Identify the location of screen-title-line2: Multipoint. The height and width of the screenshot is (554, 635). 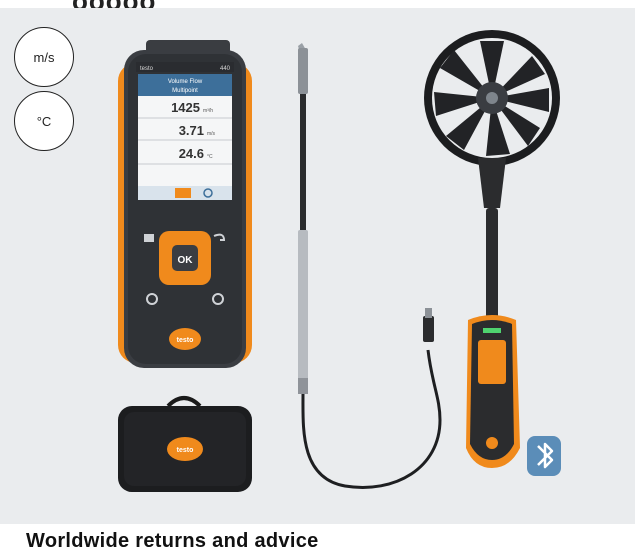
(185, 91).